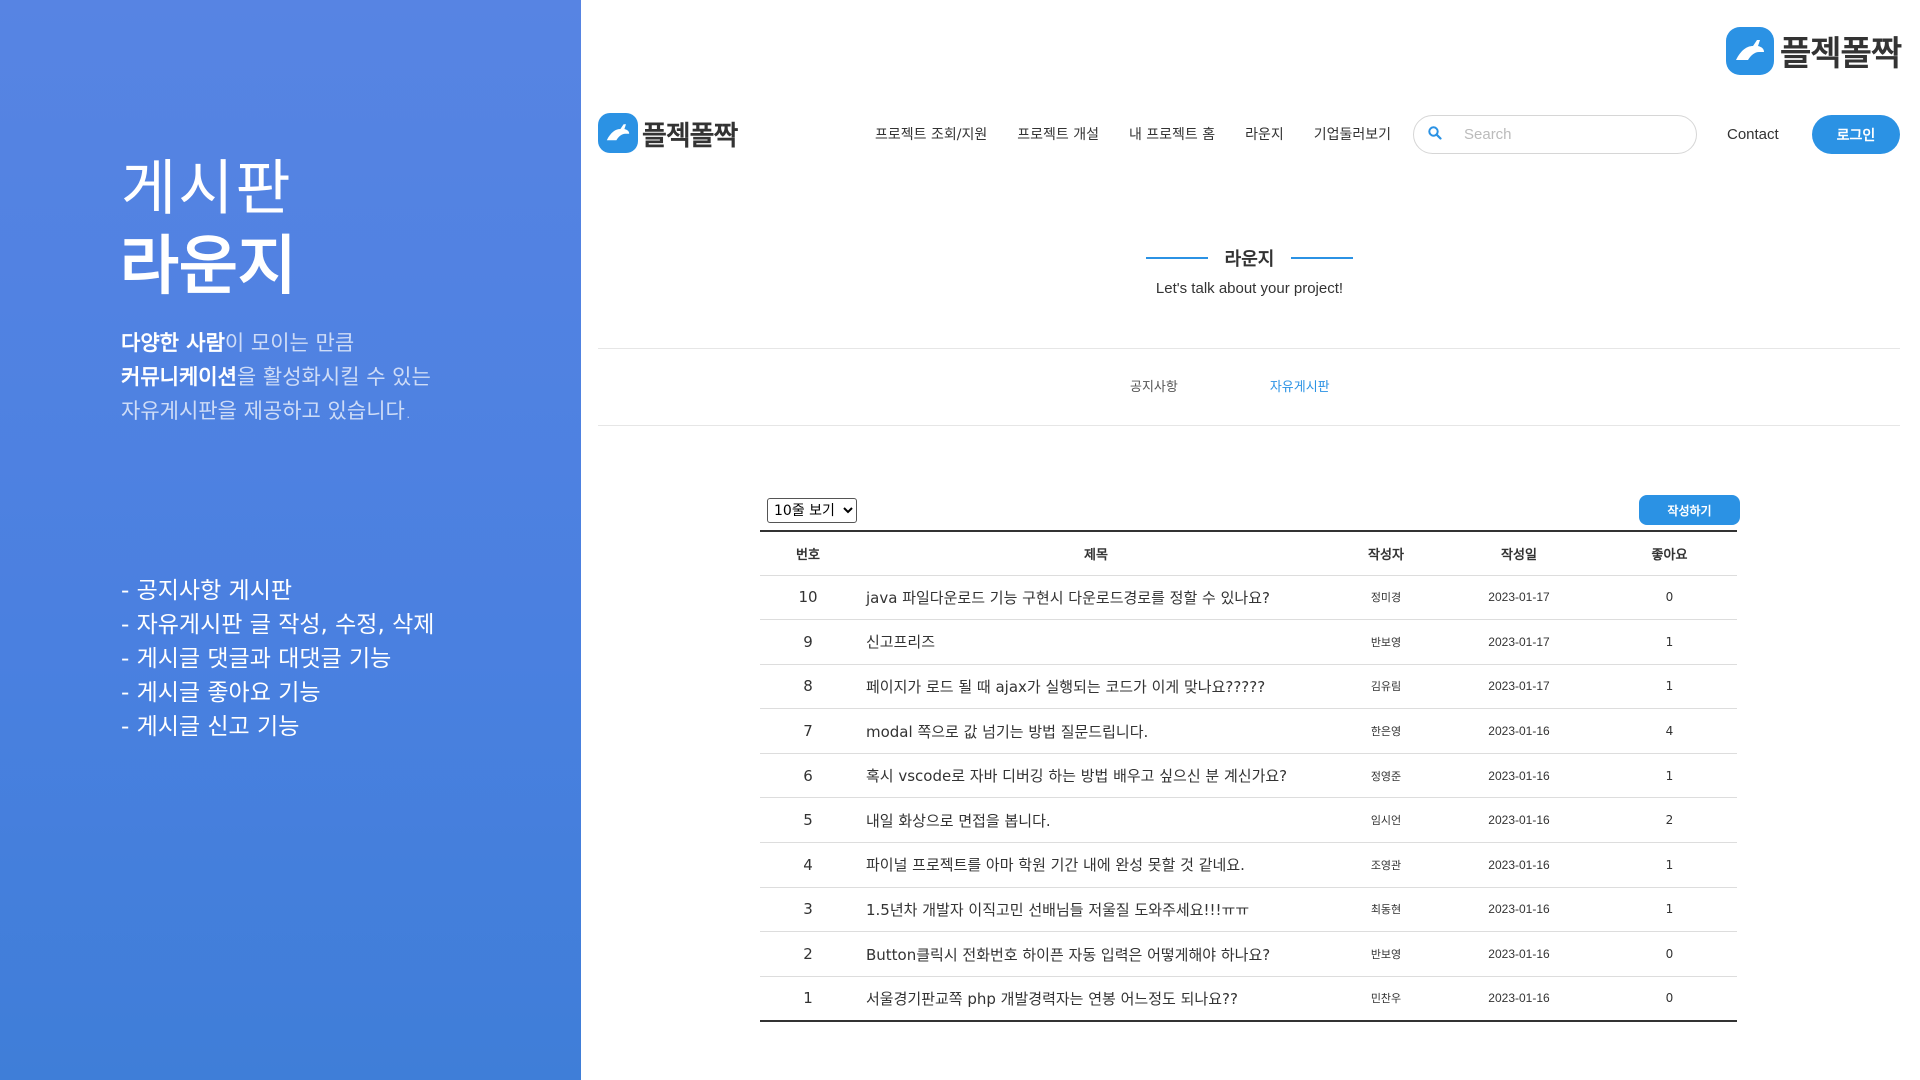  What do you see at coordinates (1096, 865) in the screenshot?
I see `post-title-link: 파이널 프로젝트를 아마 학원 기간 내에 완성 못할 것 같네요.` at bounding box center [1096, 865].